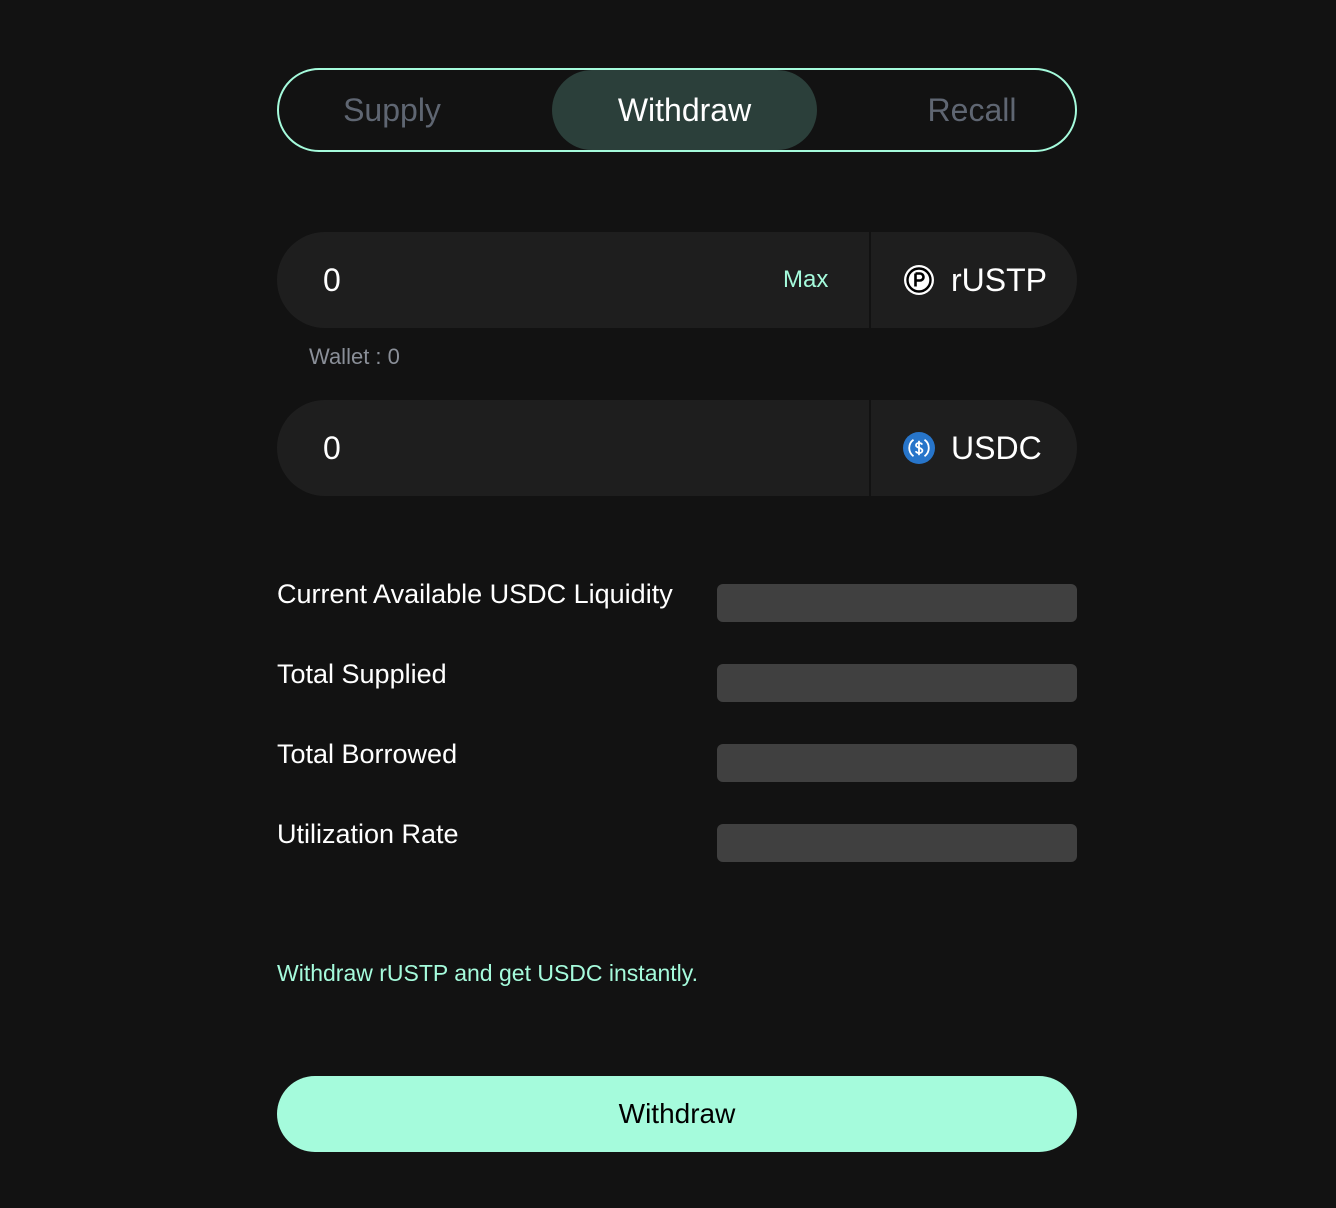 The image size is (1336, 1208). What do you see at coordinates (972, 110) in the screenshot?
I see `tab-recall: Recall` at bounding box center [972, 110].